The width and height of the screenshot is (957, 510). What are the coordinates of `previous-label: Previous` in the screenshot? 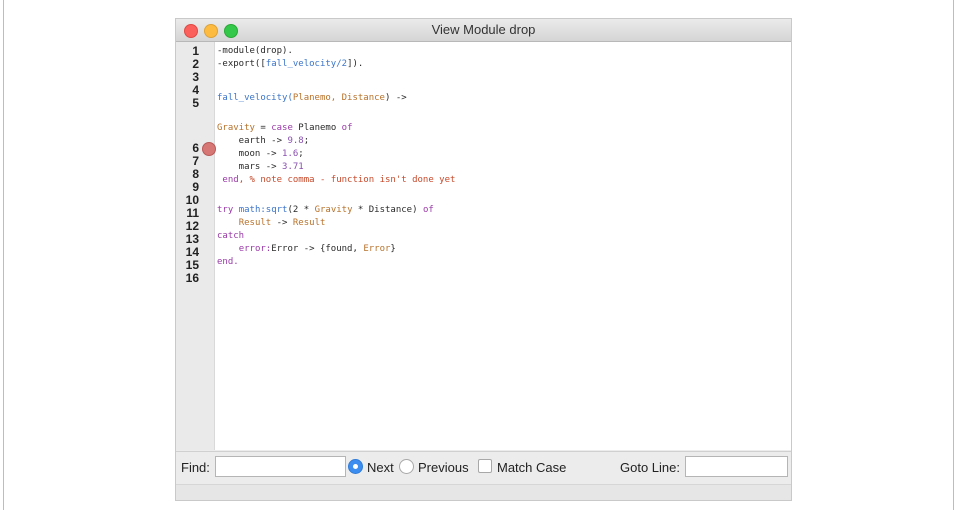 It's located at (443, 467).